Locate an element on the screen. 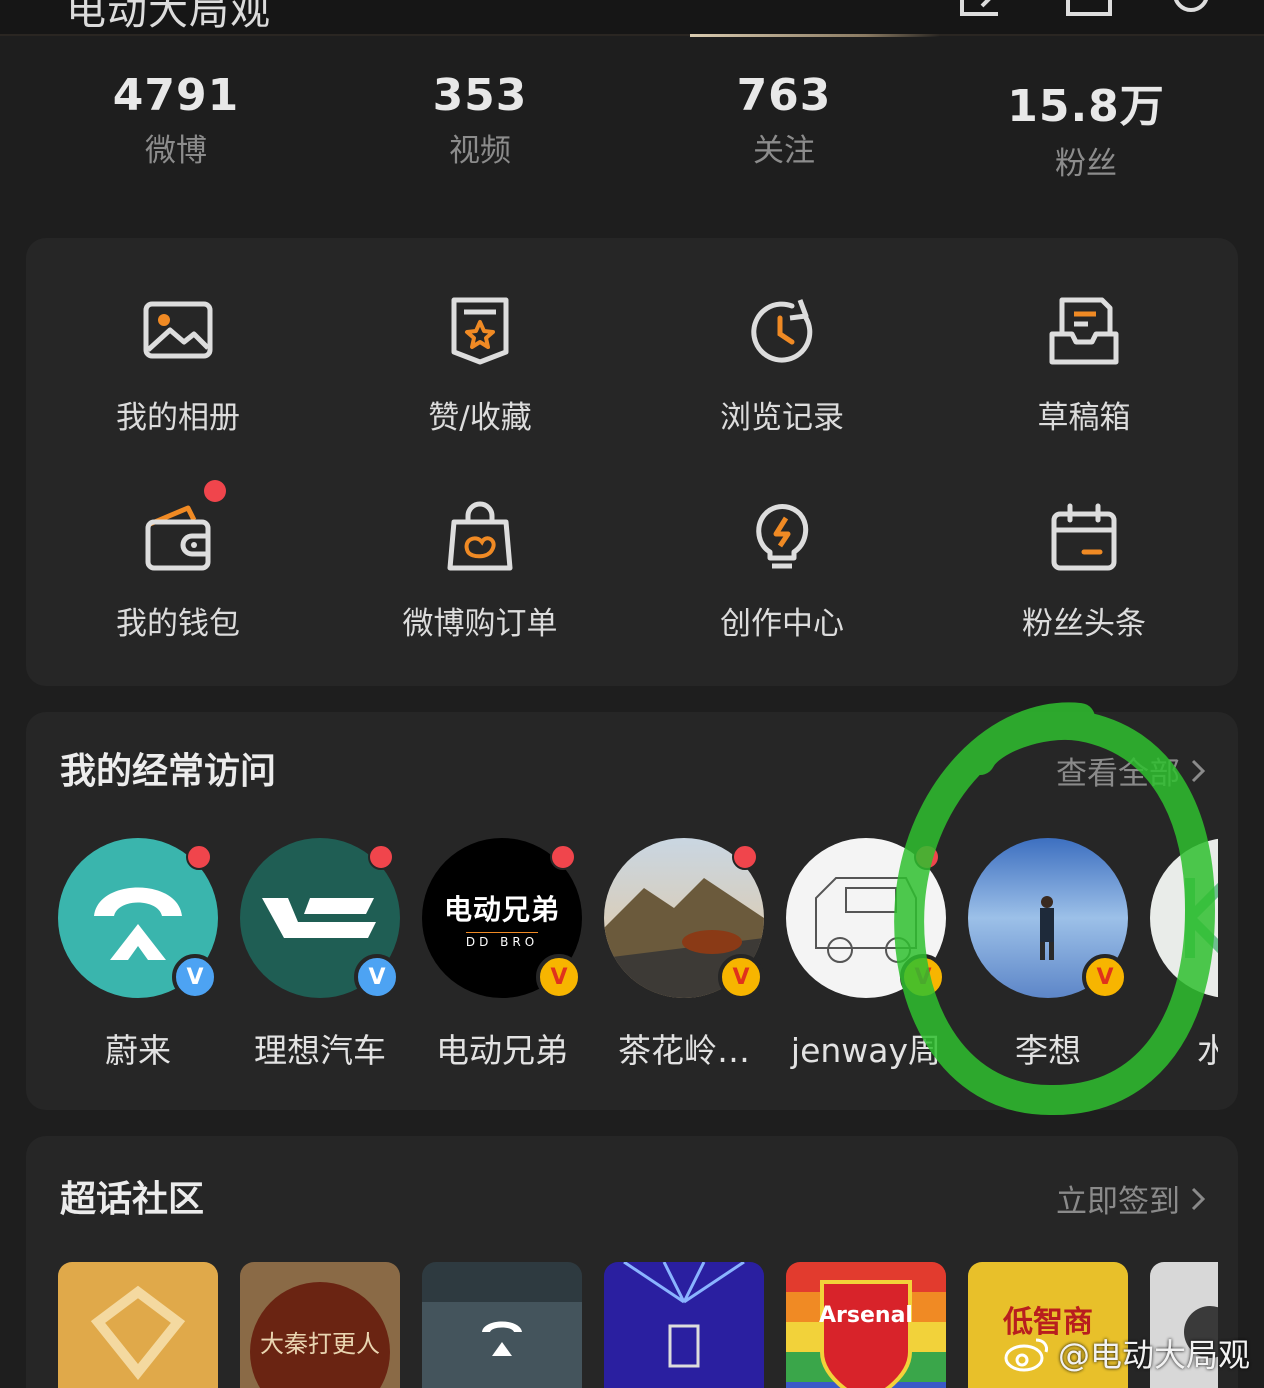  tool-likes-favorites: 赞/收藏 is located at coordinates (480, 365).